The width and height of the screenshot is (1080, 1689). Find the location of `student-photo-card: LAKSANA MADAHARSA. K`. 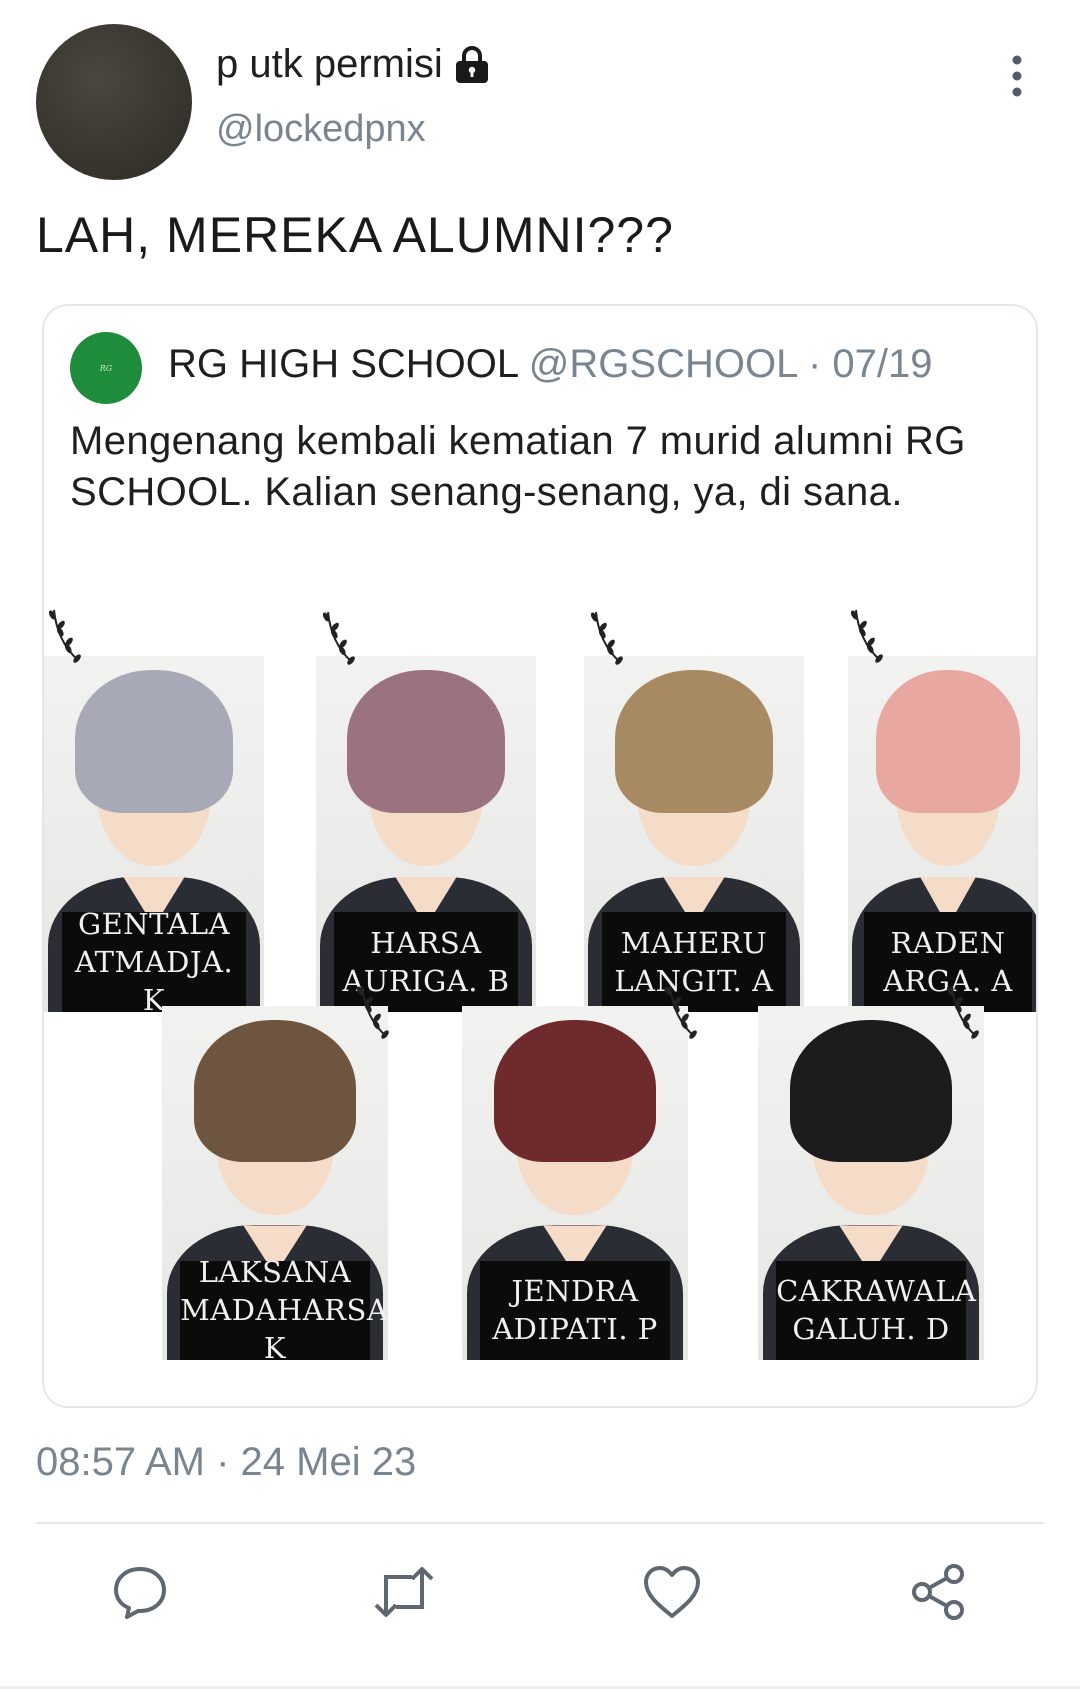

student-photo-card: LAKSANA MADAHARSA. K is located at coordinates (275, 1183).